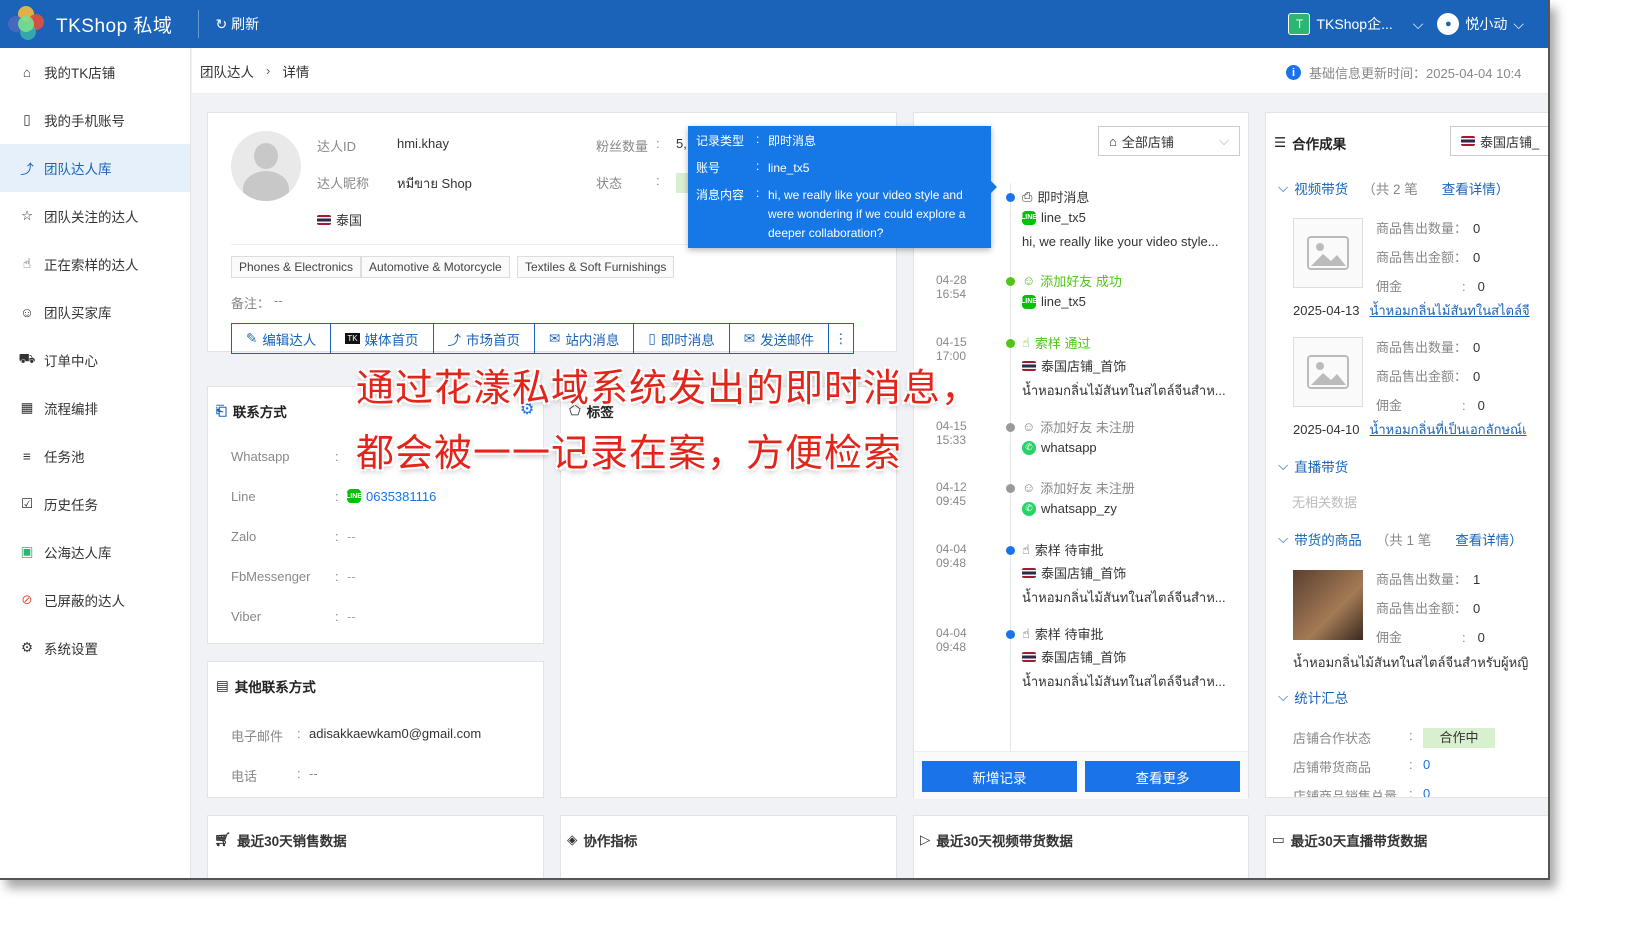 This screenshot has height=938, width=1636. I want to click on app-logo, so click(26, 24).